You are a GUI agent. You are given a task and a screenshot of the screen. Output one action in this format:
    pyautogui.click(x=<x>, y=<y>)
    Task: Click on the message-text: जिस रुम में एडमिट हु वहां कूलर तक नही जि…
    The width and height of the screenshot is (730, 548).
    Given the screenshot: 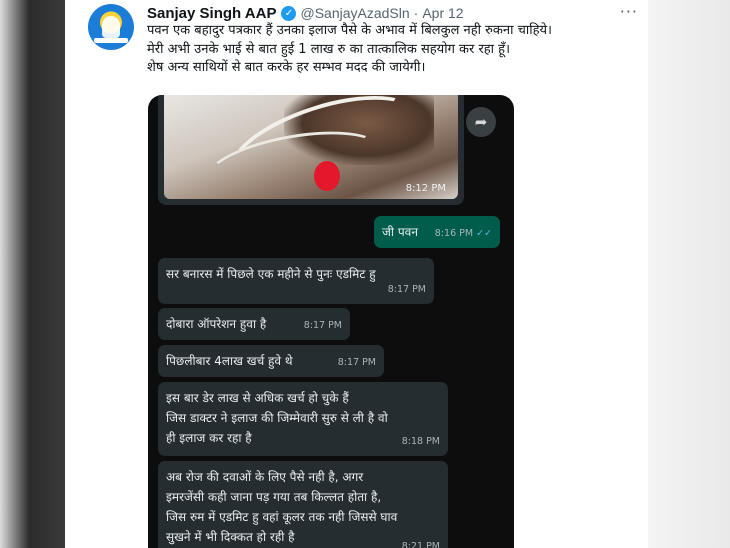 What is the action you would take?
    pyautogui.click(x=282, y=517)
    